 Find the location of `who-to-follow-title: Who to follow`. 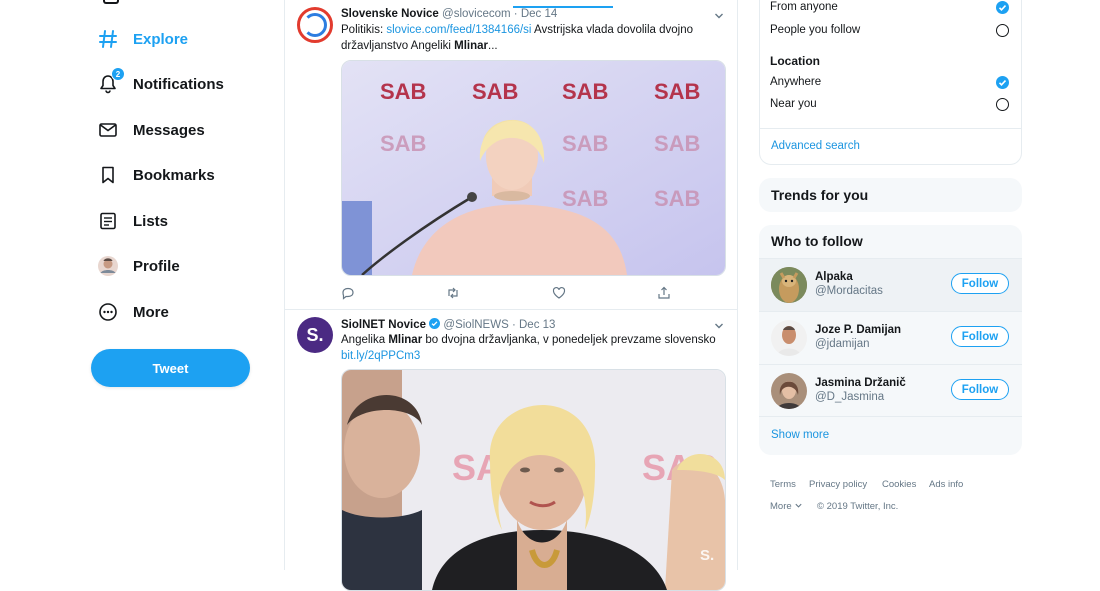

who-to-follow-title: Who to follow is located at coordinates (817, 241).